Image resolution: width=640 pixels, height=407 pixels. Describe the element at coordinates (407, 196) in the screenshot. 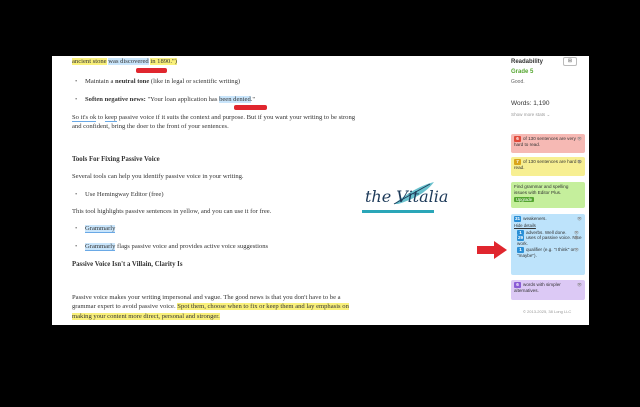

I see `logo-text: the Vitalia` at that location.